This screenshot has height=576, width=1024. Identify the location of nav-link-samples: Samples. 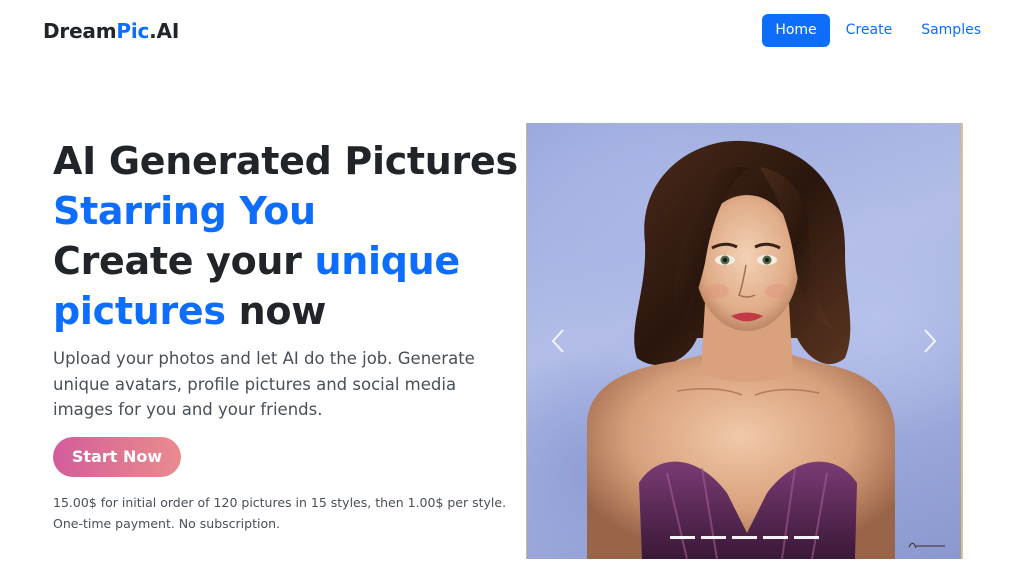
(951, 30).